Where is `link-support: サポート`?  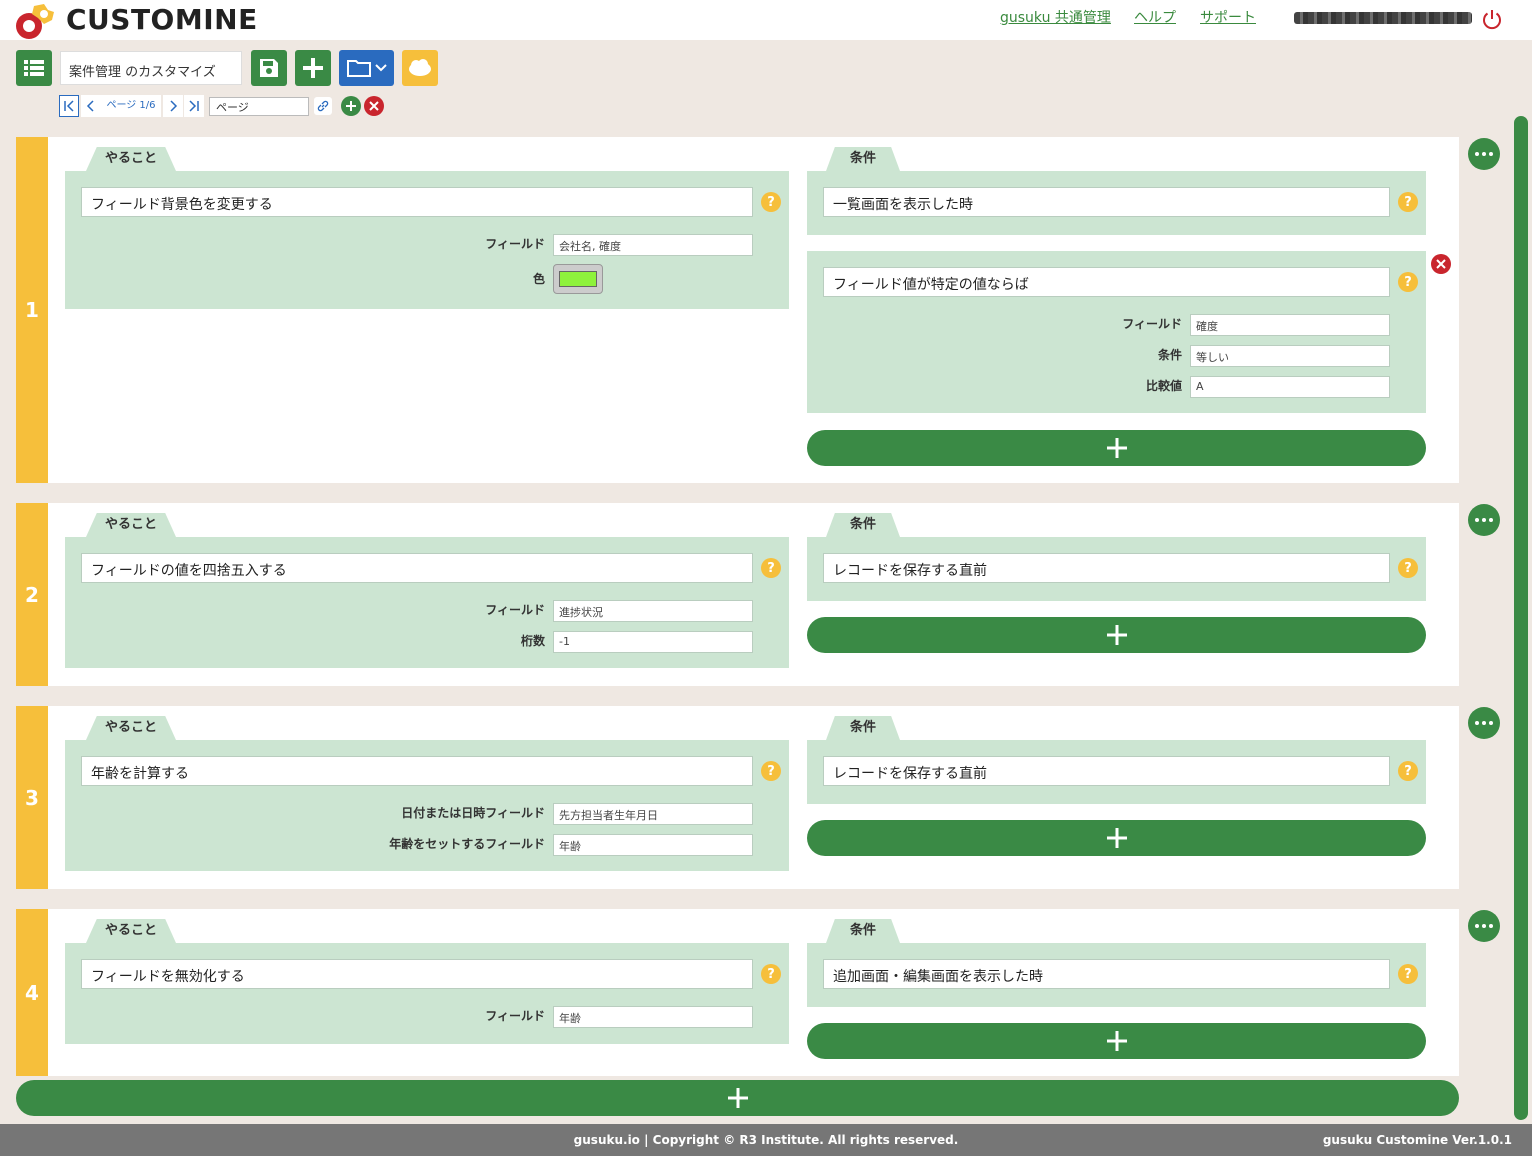 link-support: サポート is located at coordinates (1228, 18).